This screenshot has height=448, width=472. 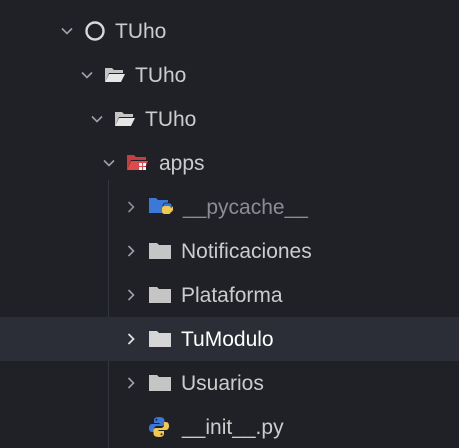 What do you see at coordinates (138, 163) in the screenshot?
I see `folder-apps-icon` at bounding box center [138, 163].